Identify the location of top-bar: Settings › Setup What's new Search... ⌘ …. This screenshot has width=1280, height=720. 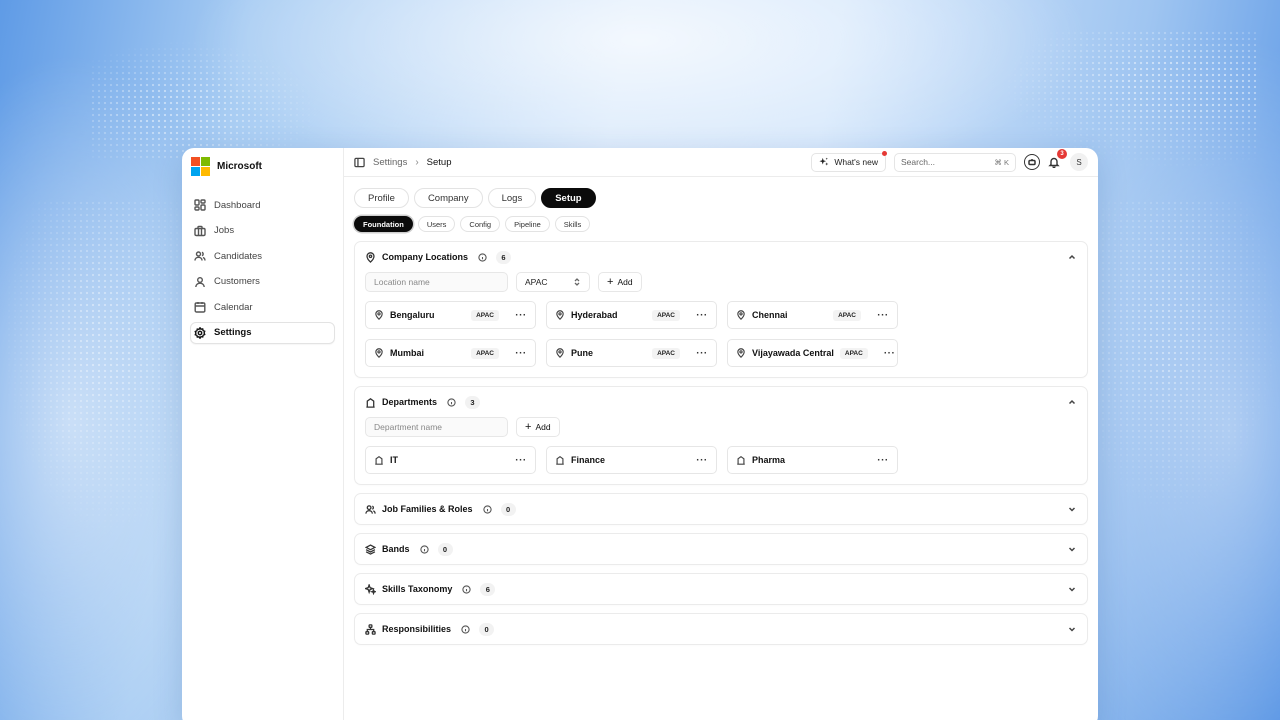
(721, 162).